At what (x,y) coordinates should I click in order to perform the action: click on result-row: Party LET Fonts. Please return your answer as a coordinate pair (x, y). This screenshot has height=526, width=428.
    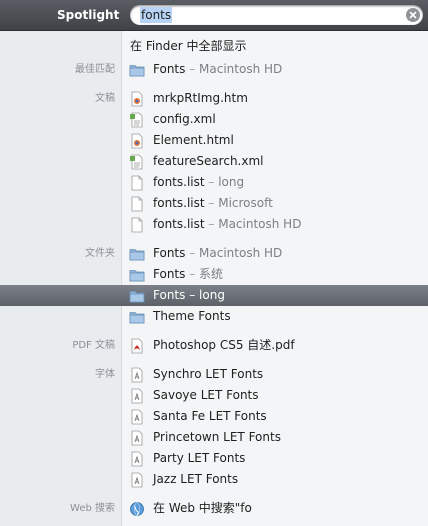
    Looking at the image, I should click on (275, 458).